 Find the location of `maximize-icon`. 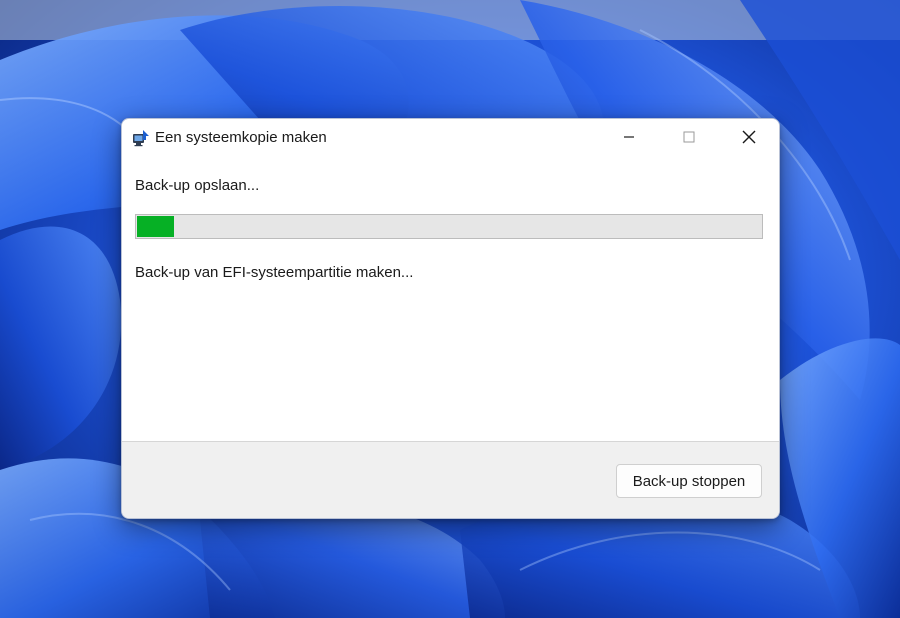

maximize-icon is located at coordinates (689, 137).